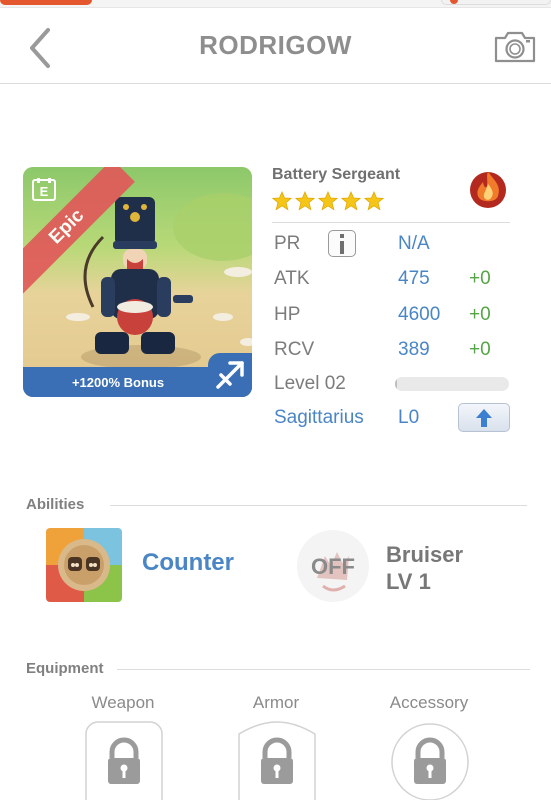 The width and height of the screenshot is (551, 800). I want to click on abilities-divider, so click(318, 505).